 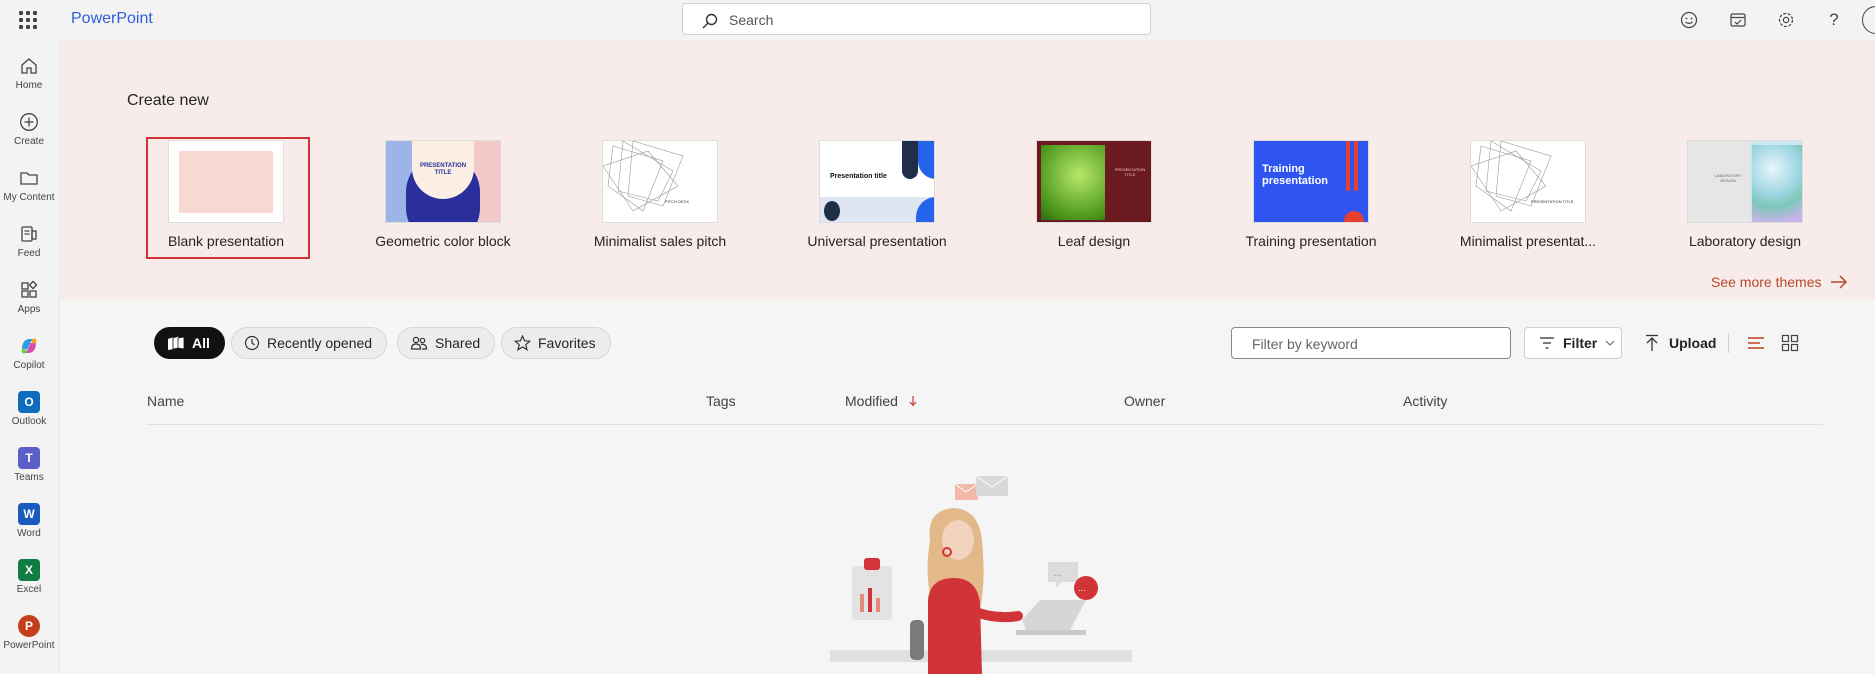 I want to click on chevron-down-icon, so click(x=1610, y=343).